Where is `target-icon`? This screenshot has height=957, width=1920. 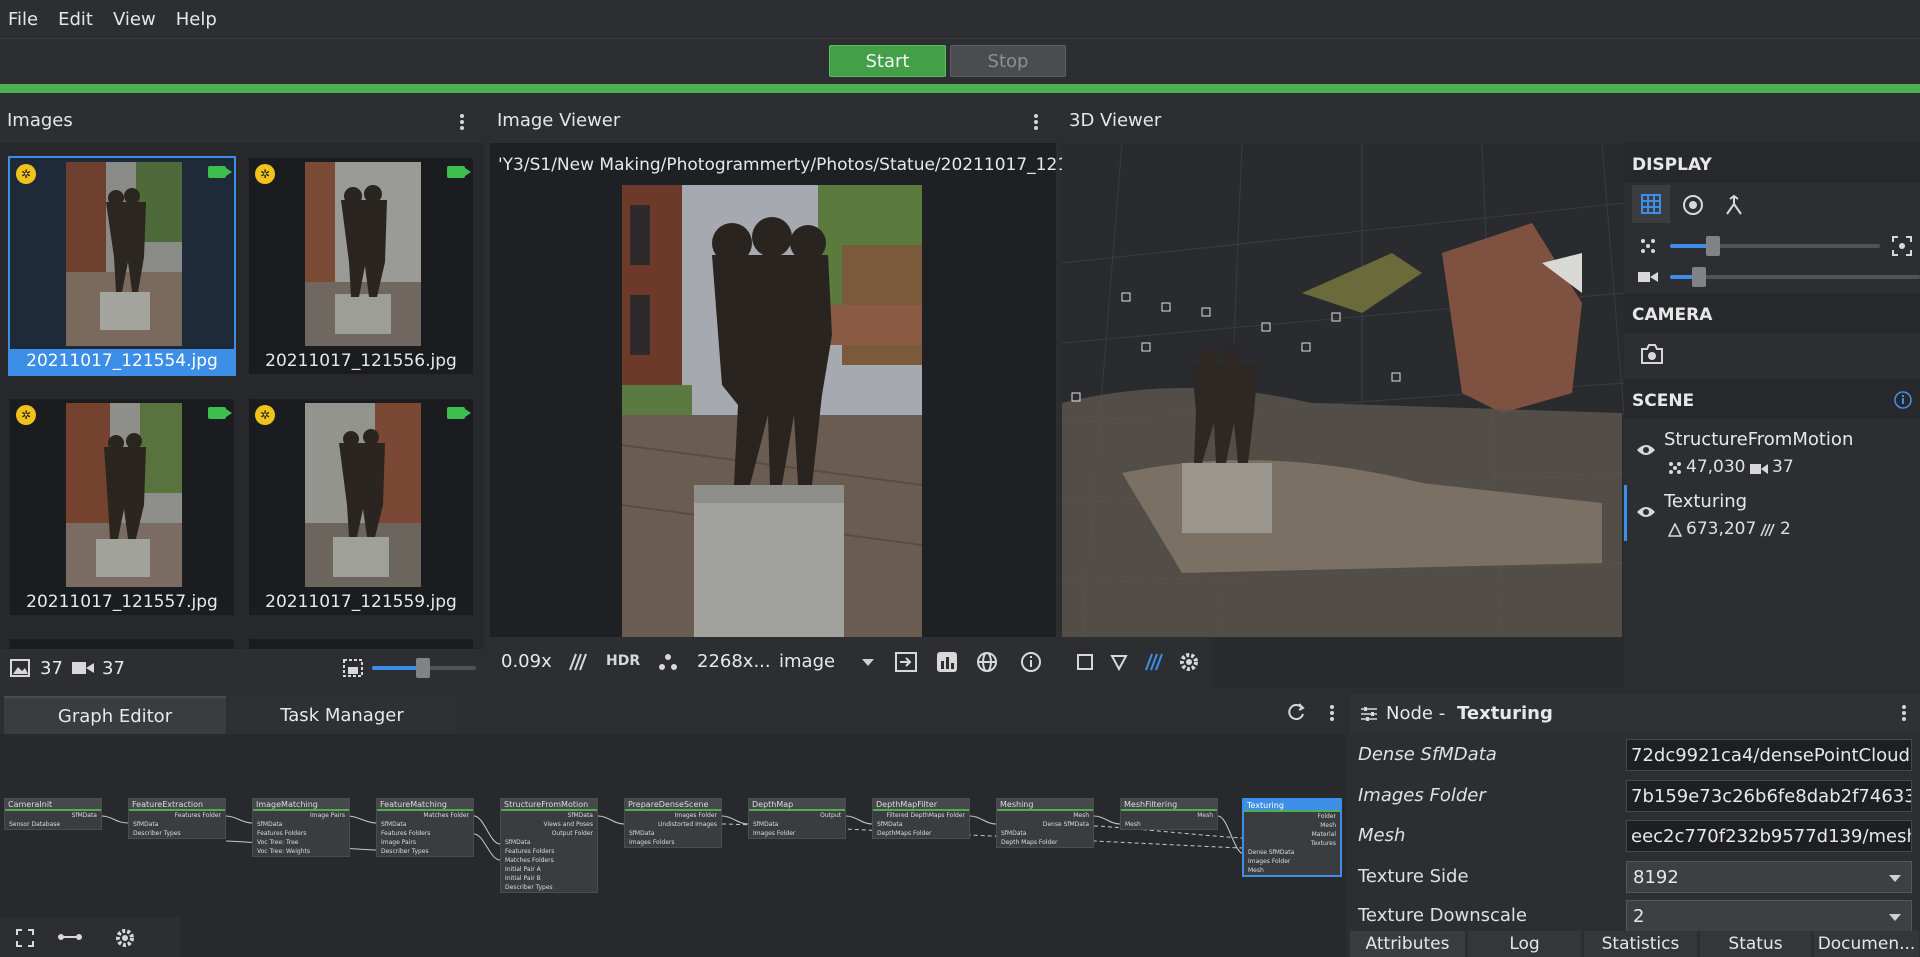
target-icon is located at coordinates (1693, 205).